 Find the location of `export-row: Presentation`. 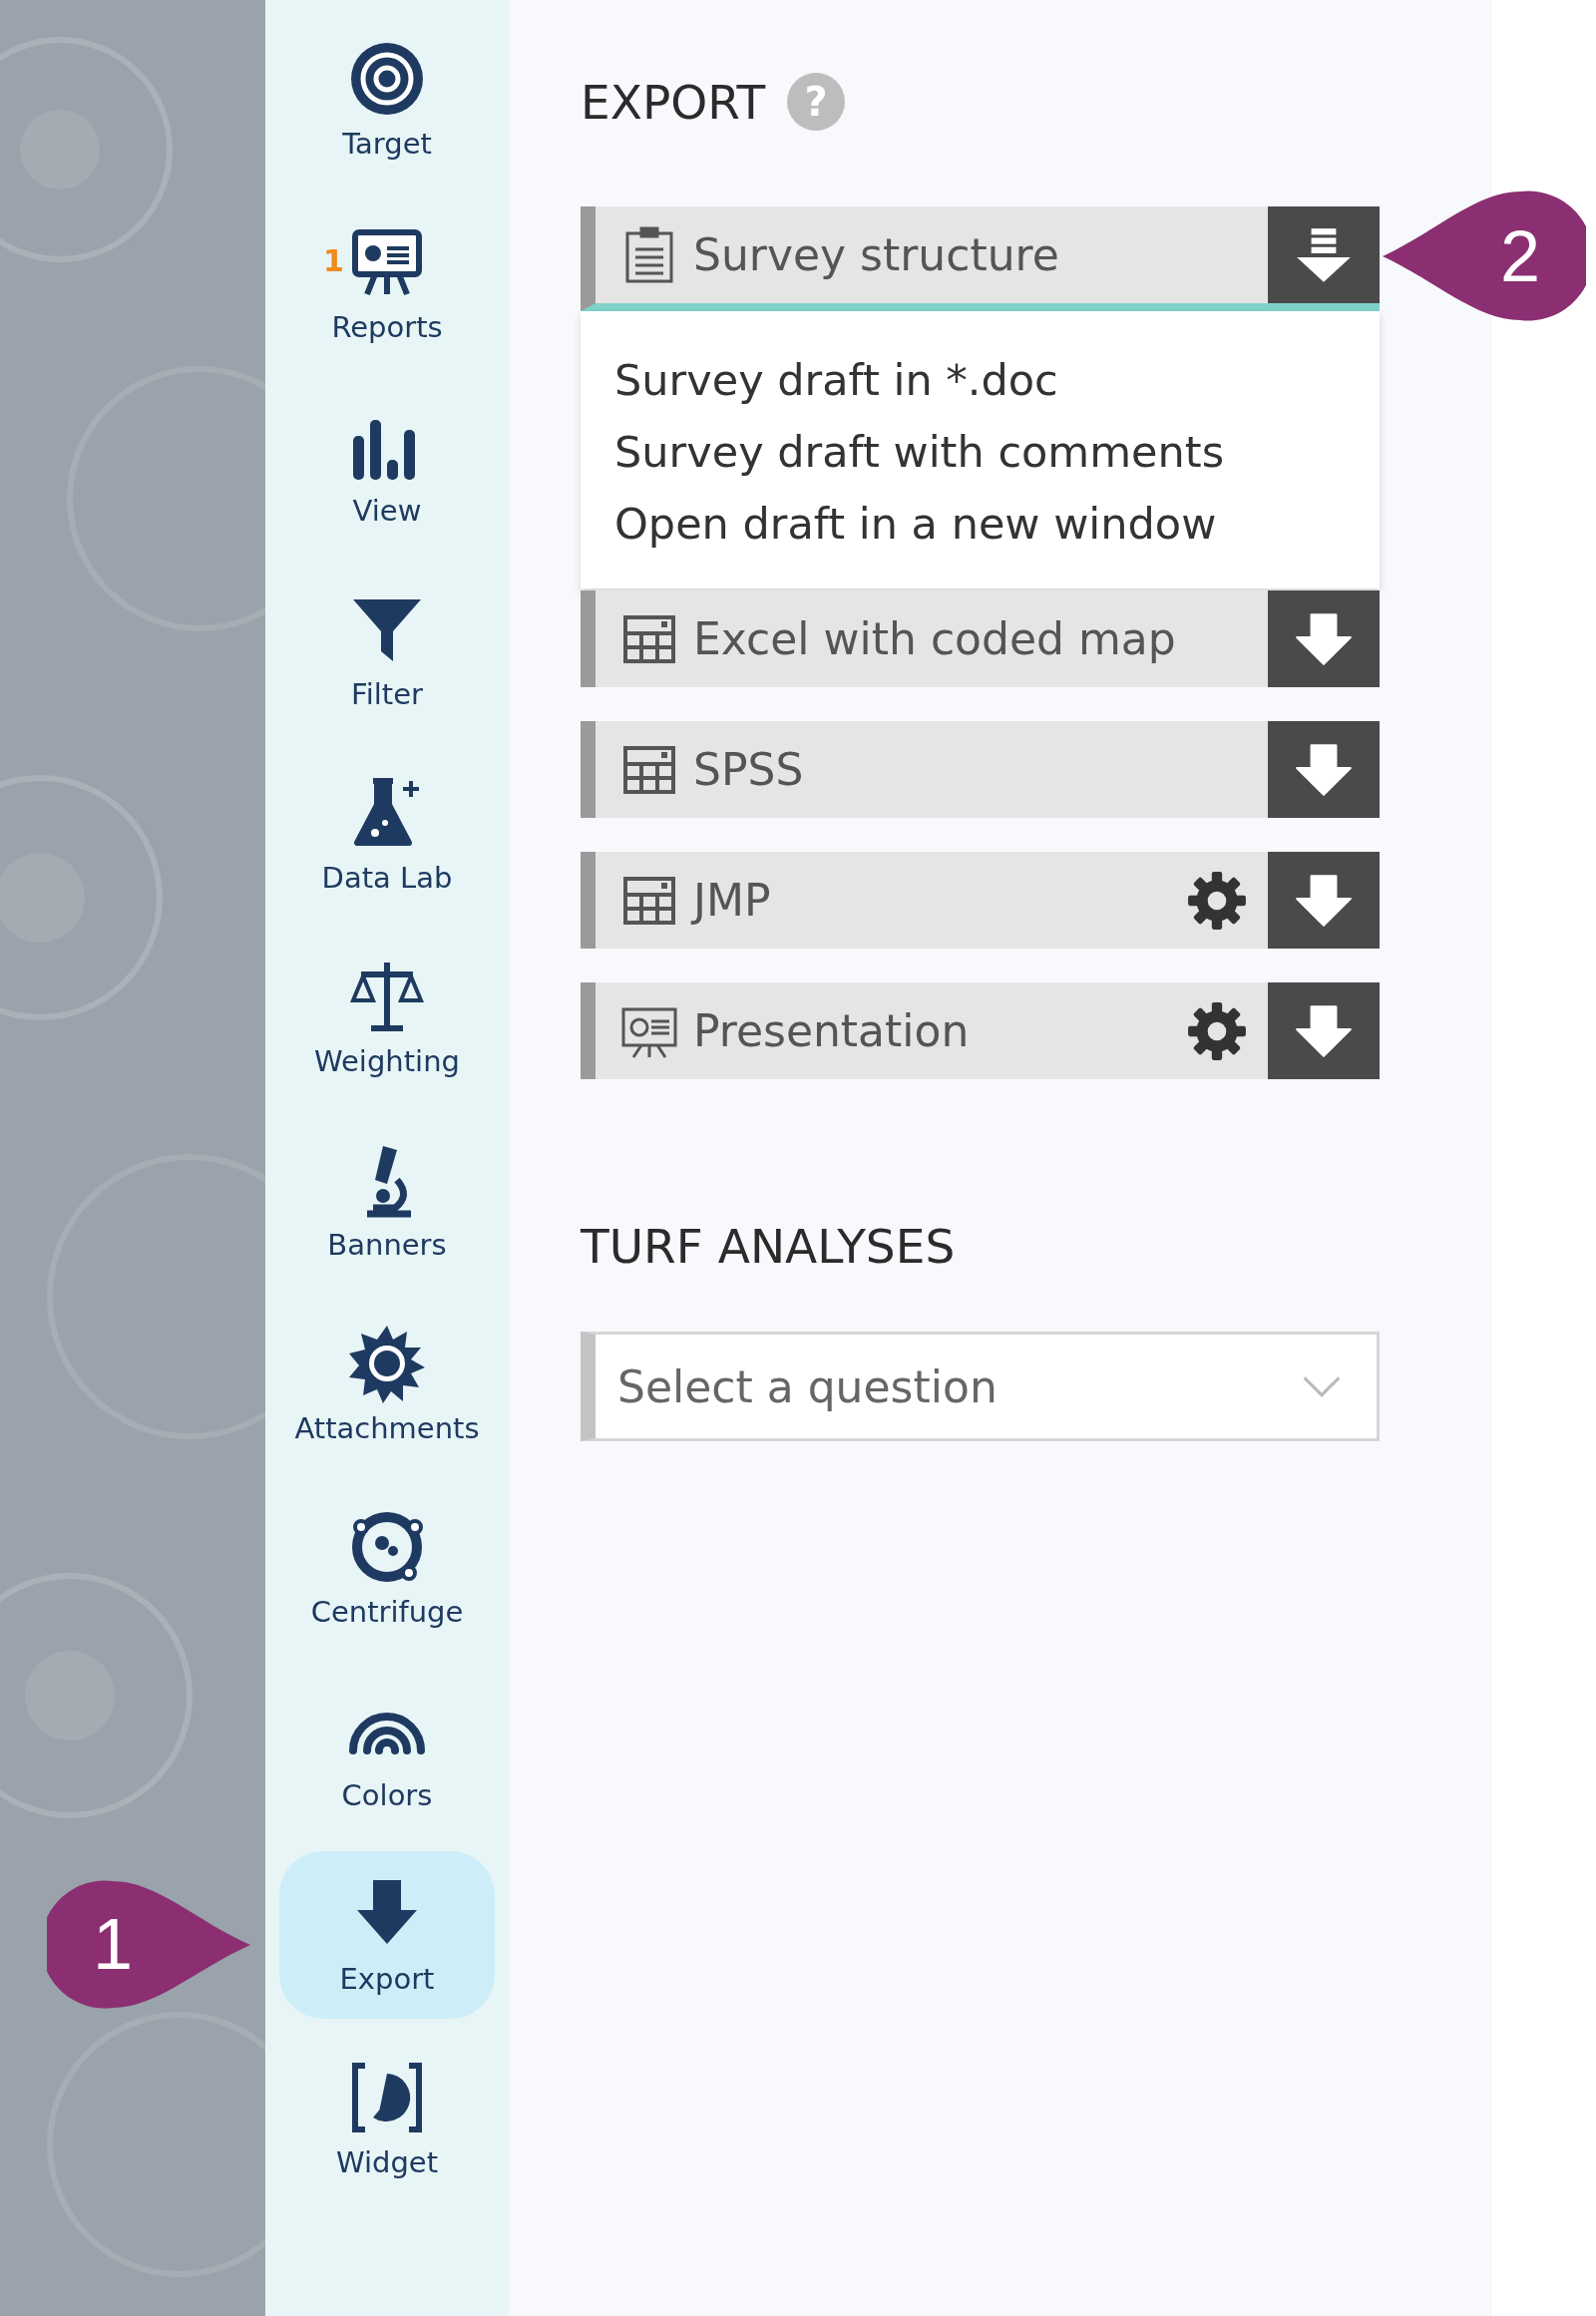

export-row: Presentation is located at coordinates (980, 1030).